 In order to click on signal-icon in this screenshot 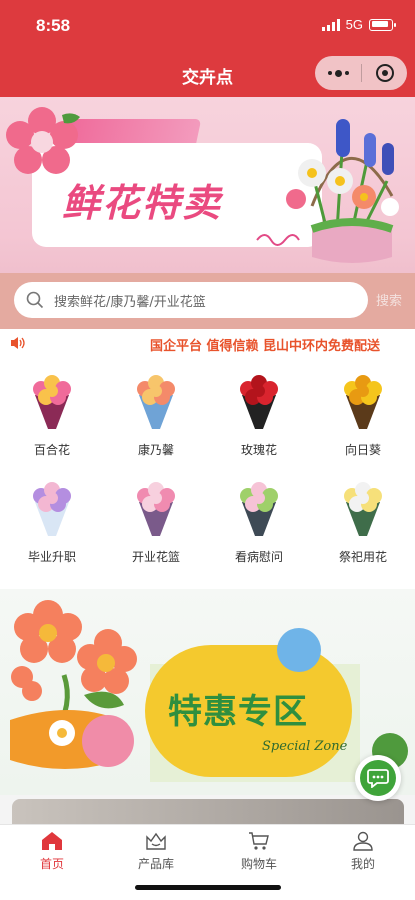, I will do `click(330, 24)`.